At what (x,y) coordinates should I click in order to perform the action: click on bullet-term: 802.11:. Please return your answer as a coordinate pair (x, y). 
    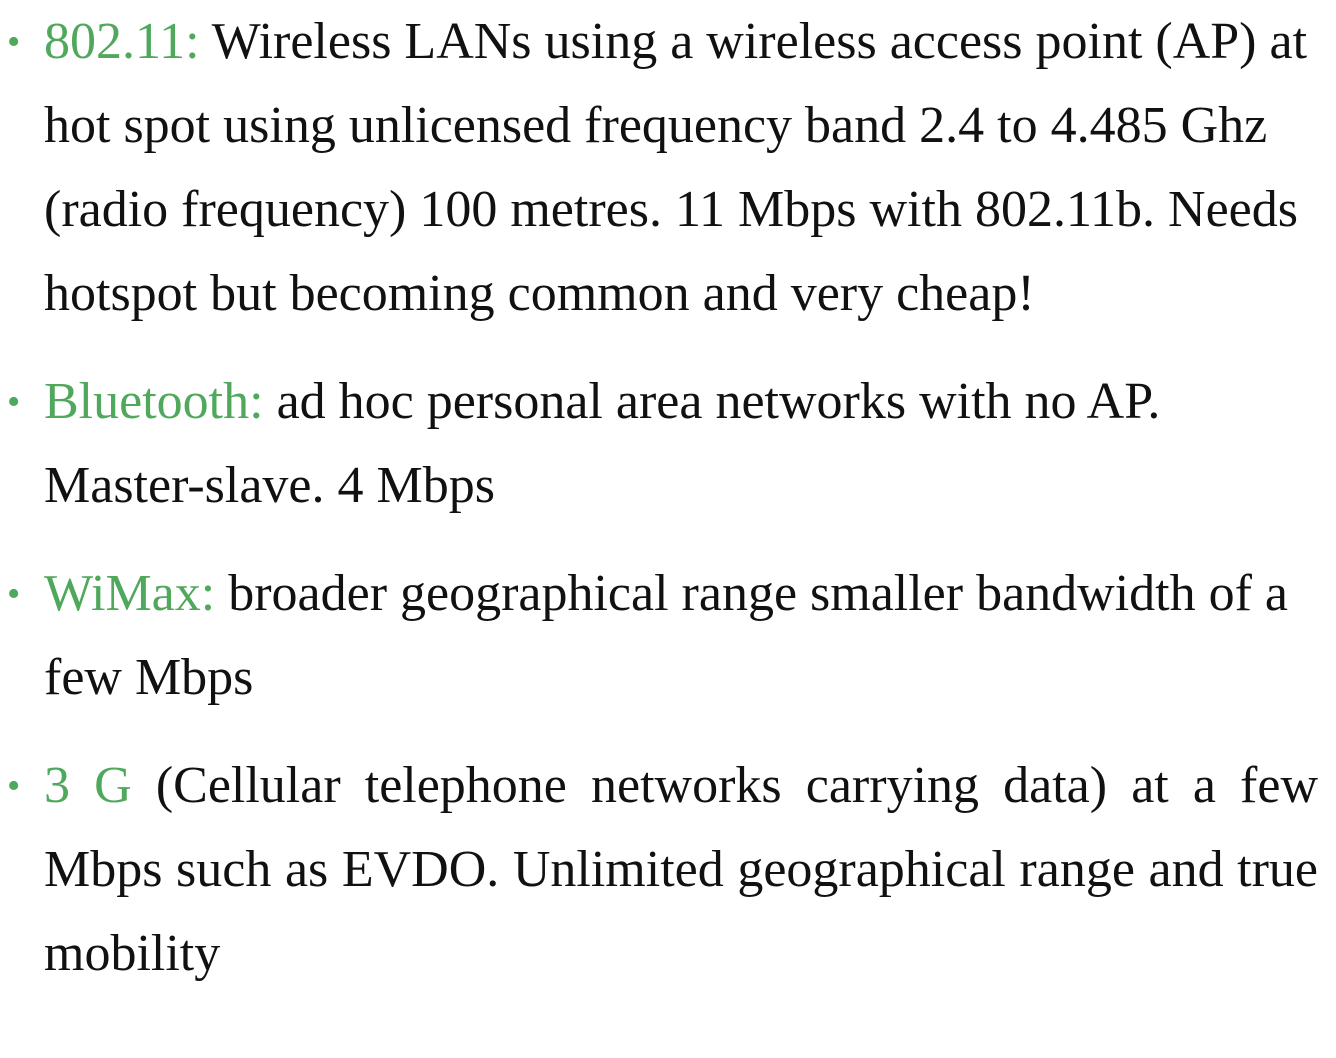
    Looking at the image, I should click on (122, 41).